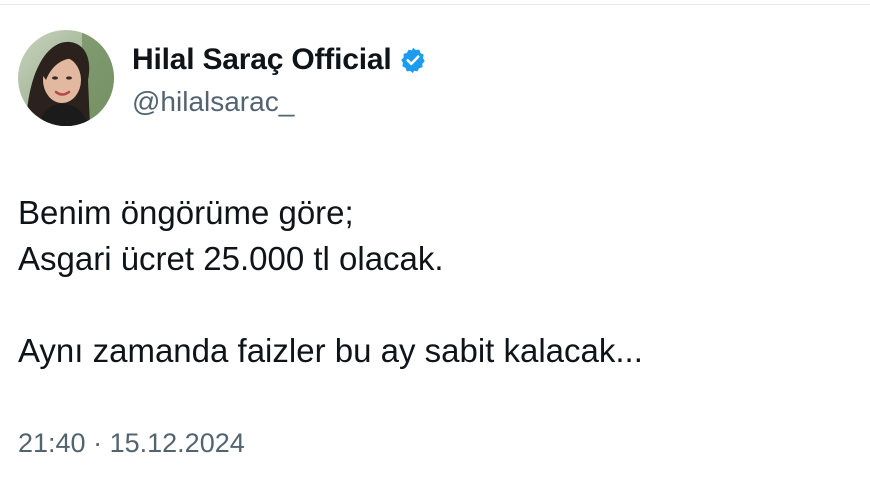 This screenshot has width=870, height=485. Describe the element at coordinates (177, 443) in the screenshot. I see `tweet-date: 15.12.2024` at that location.